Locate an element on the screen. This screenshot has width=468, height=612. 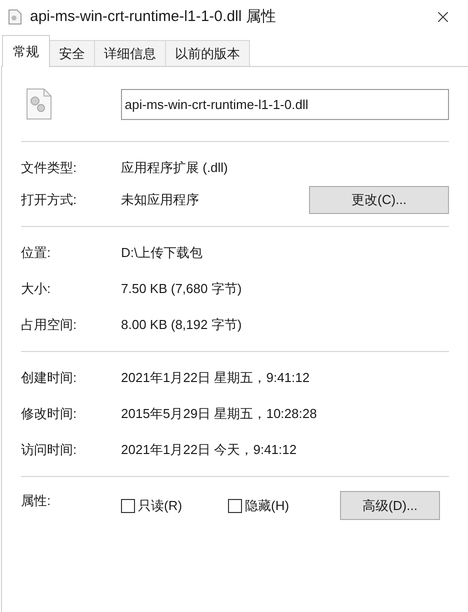
document-icon is located at coordinates (15, 17).